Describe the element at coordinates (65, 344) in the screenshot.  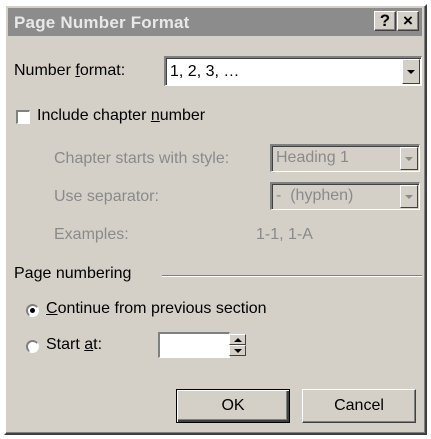
I see `start-at-label-prefix: Start` at that location.